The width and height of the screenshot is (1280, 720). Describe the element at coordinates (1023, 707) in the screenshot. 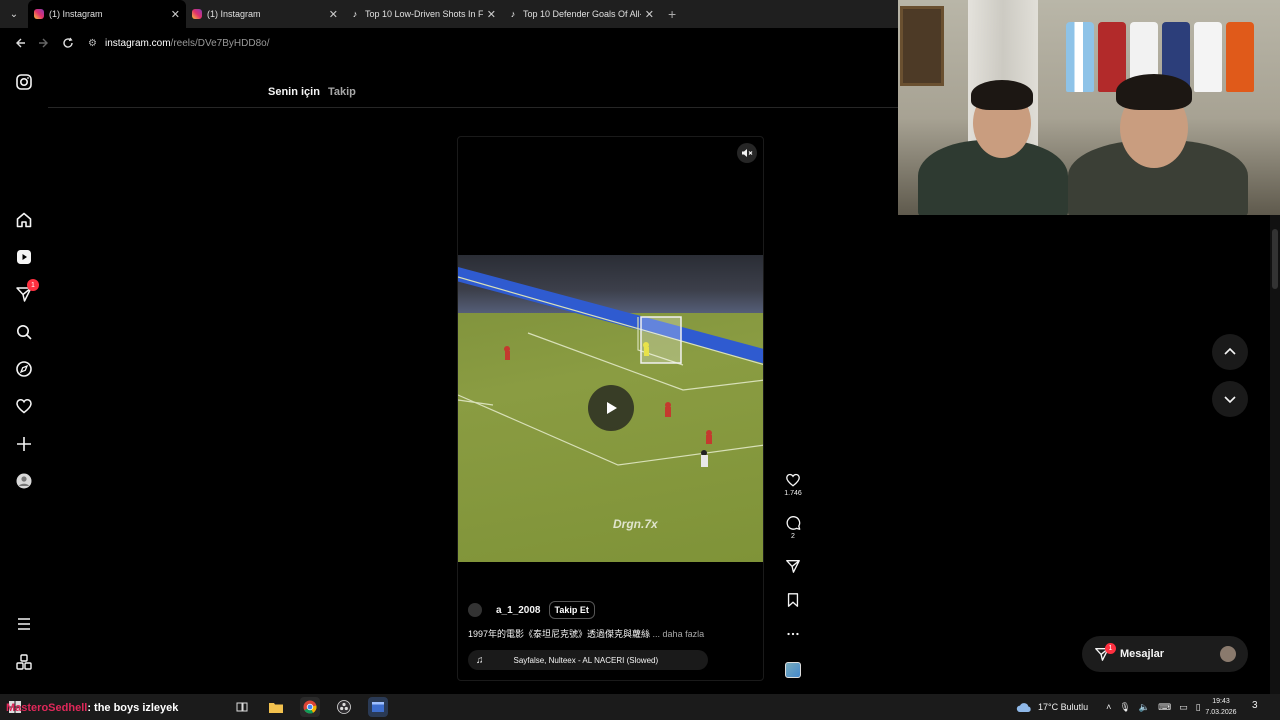

I see `cloud-icon` at that location.